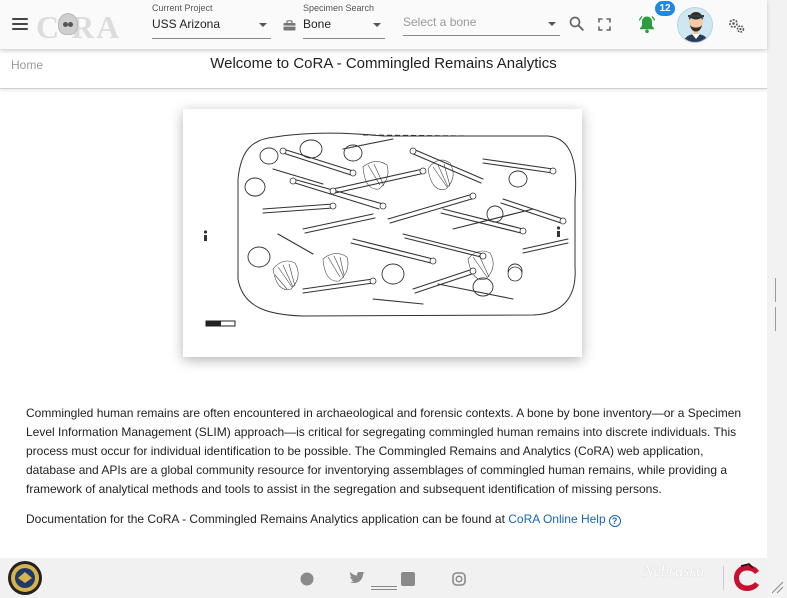  Describe the element at coordinates (79, 27) in the screenshot. I see `logo-text: C RA` at that location.